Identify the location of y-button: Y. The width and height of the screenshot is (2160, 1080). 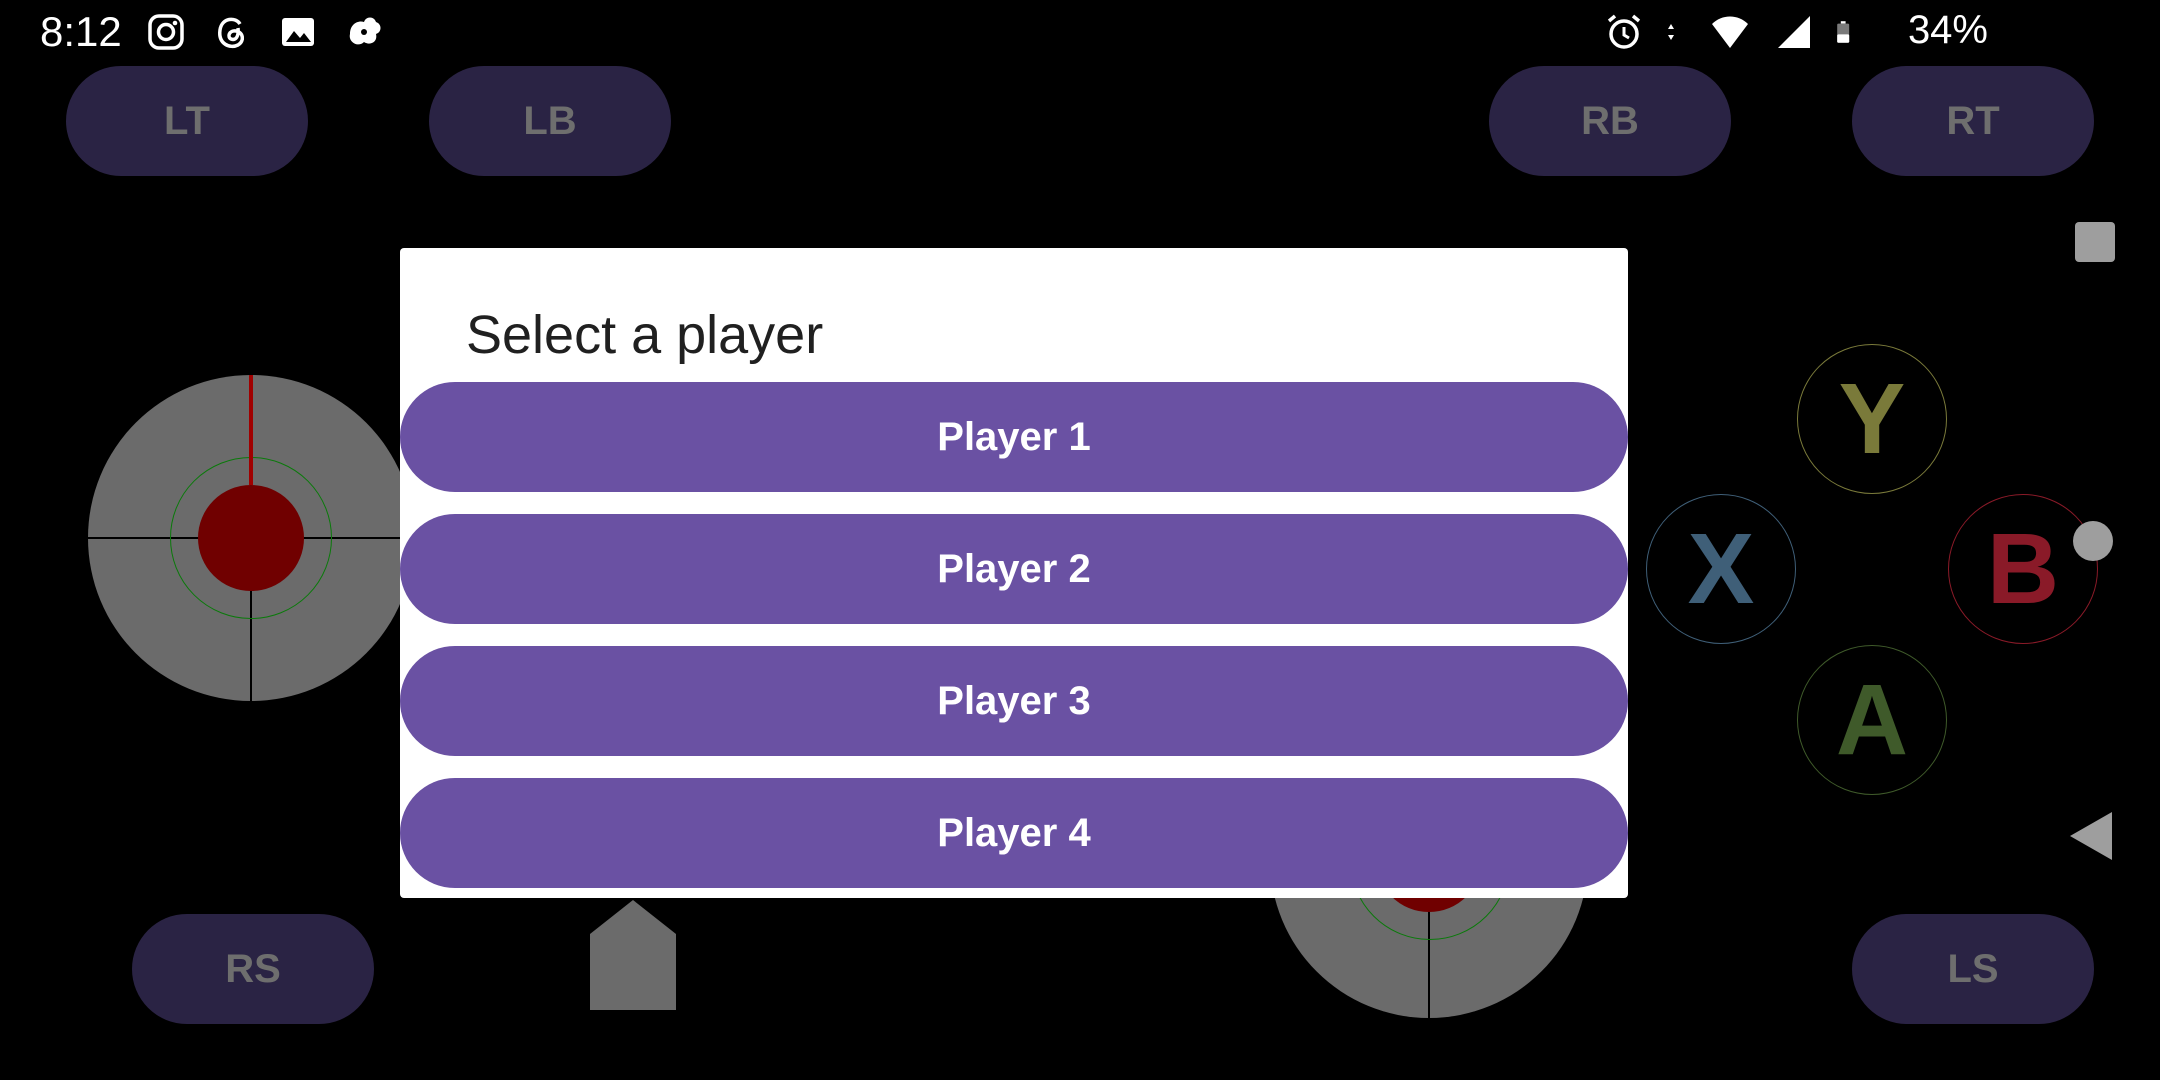
(1872, 419).